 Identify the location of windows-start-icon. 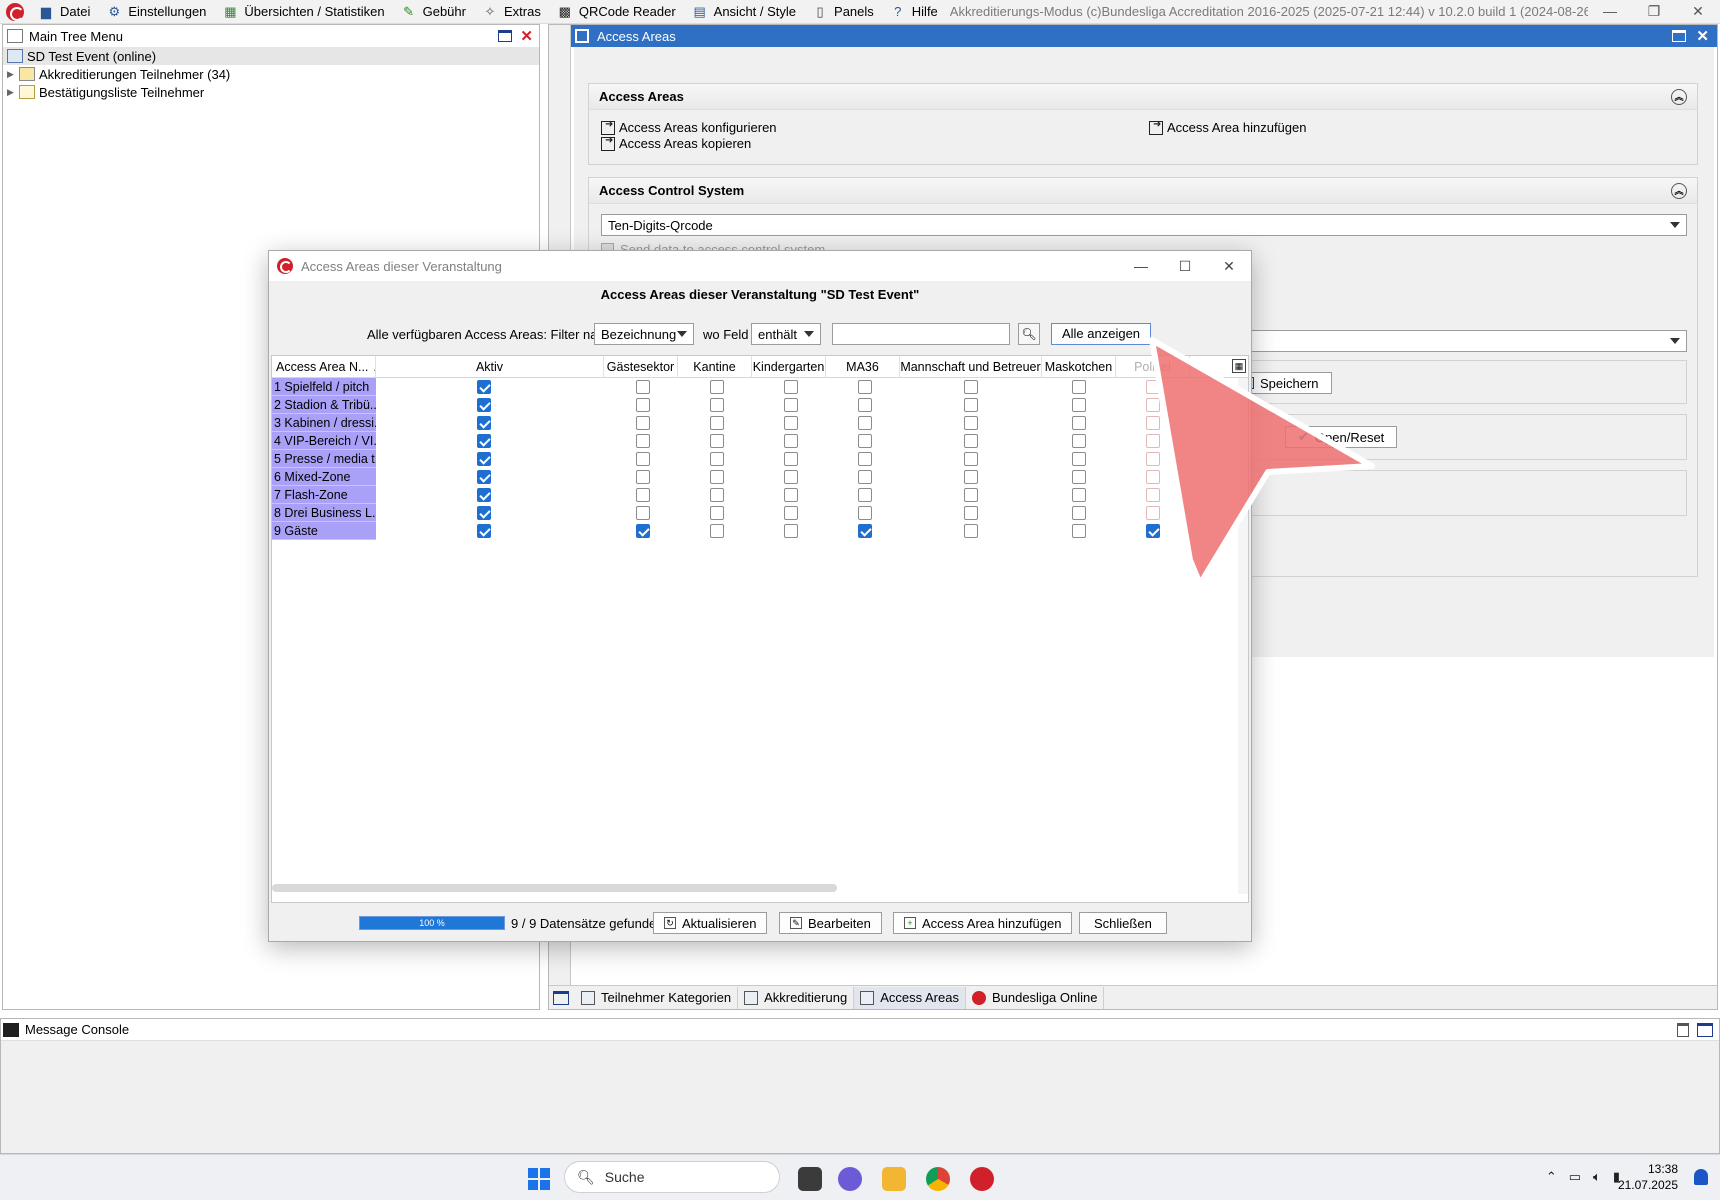
(539, 1179).